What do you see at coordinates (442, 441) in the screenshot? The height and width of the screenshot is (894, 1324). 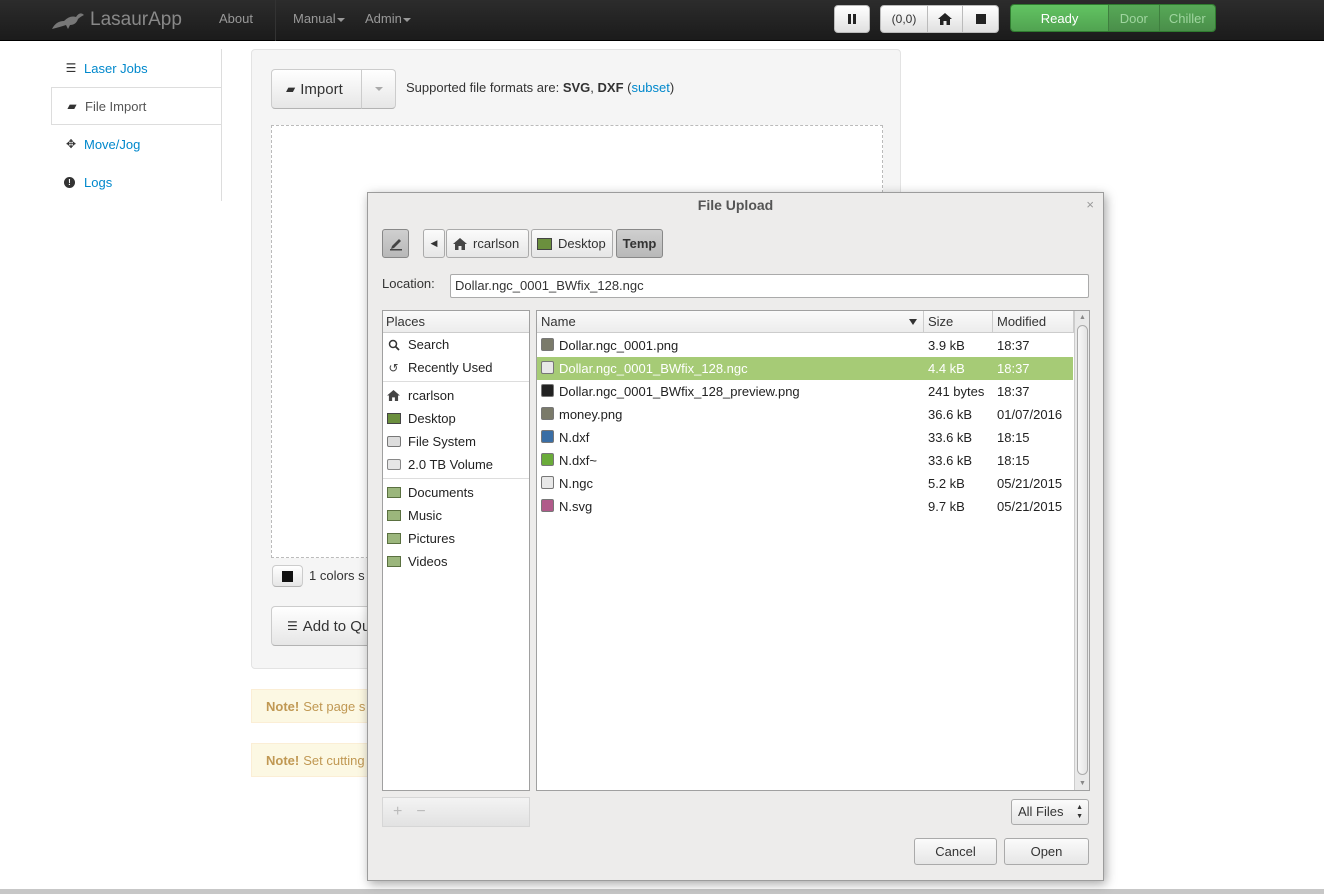 I see `place-label: File System` at bounding box center [442, 441].